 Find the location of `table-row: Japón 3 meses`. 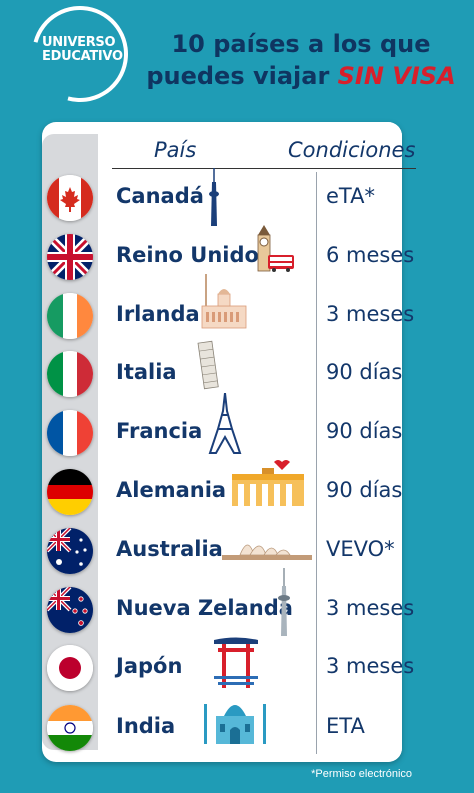

table-row: Japón 3 meses is located at coordinates (237, 667).